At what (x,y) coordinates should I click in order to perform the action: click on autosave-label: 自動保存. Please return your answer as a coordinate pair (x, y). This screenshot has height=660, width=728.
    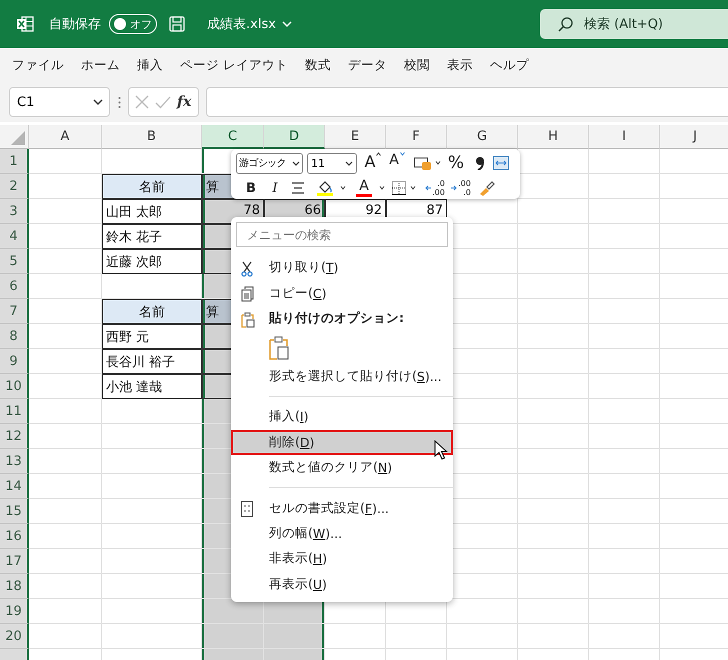
    Looking at the image, I should click on (75, 24).